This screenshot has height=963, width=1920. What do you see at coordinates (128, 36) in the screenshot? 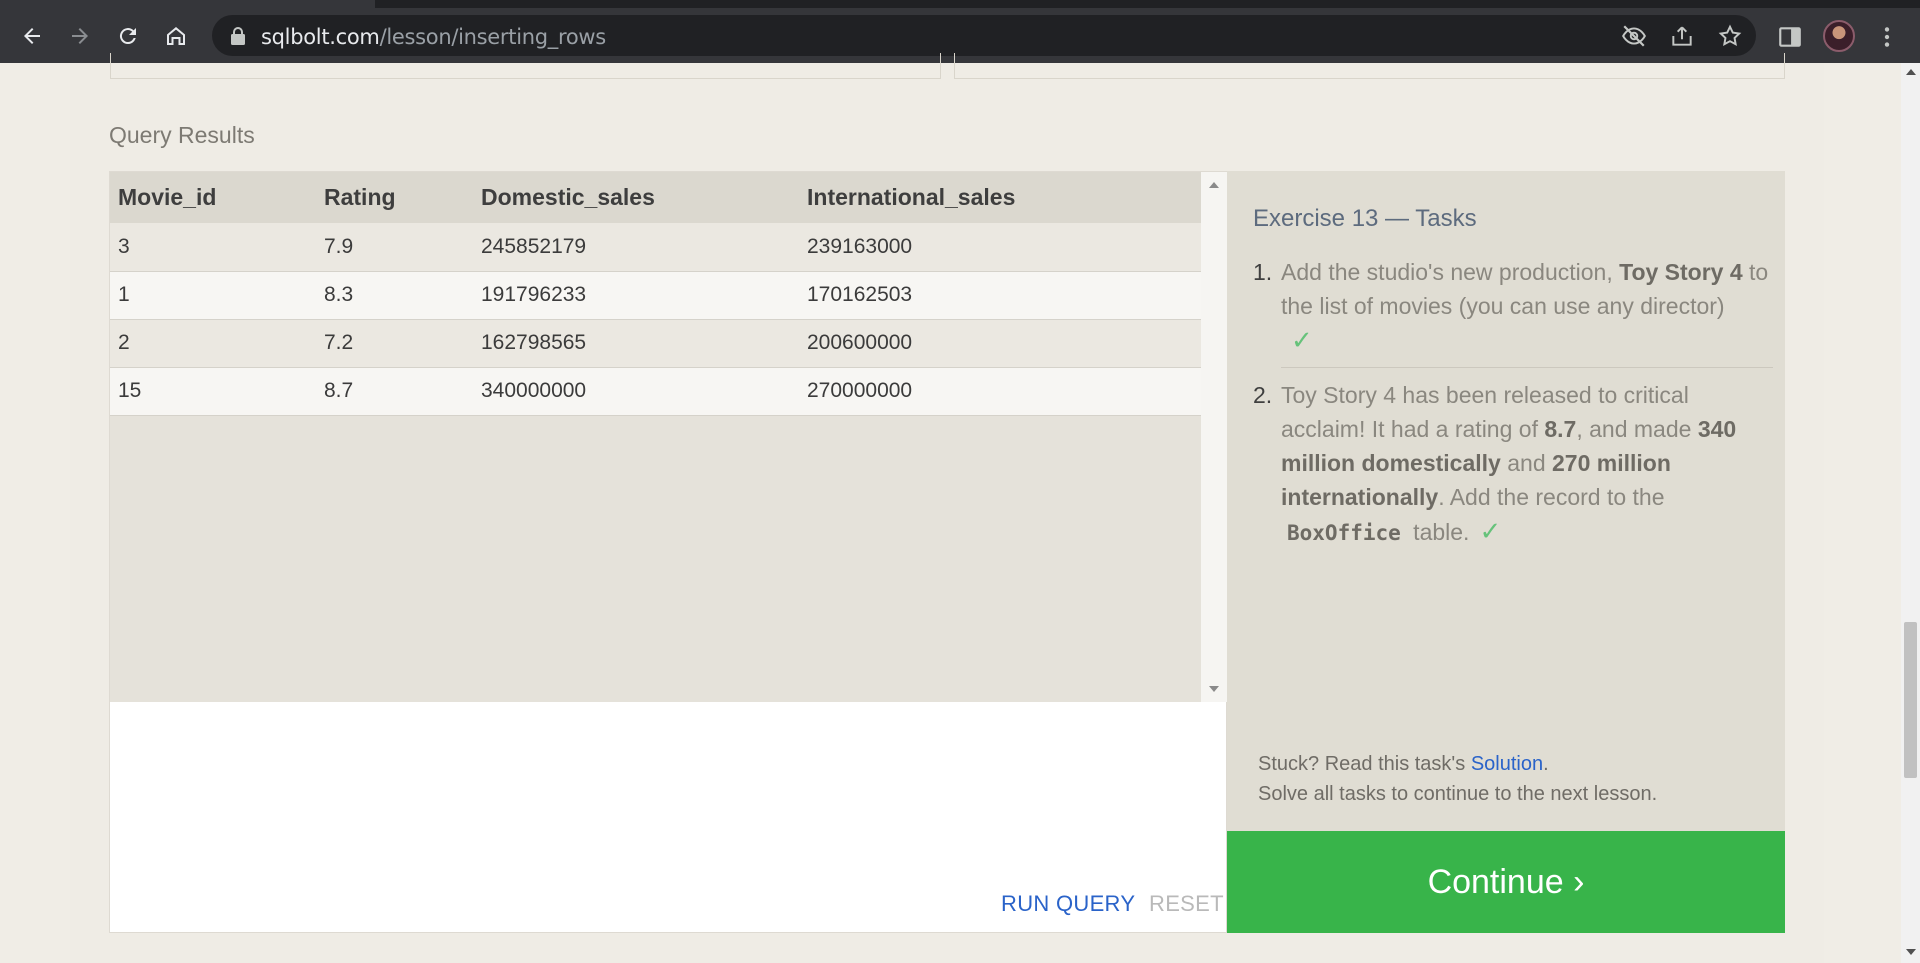
I see `reload-icon` at bounding box center [128, 36].